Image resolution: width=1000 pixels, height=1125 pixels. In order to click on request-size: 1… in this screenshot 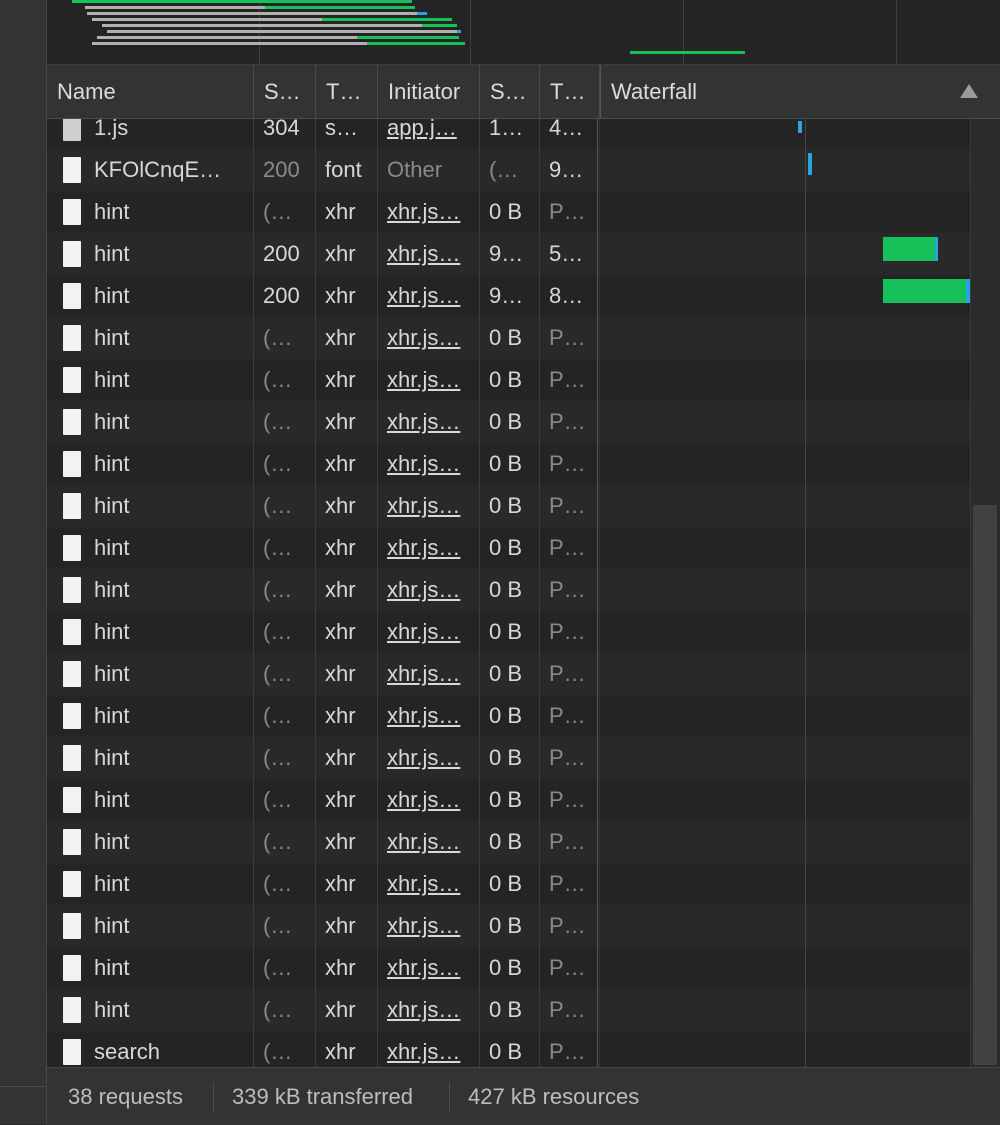, I will do `click(506, 129)`.